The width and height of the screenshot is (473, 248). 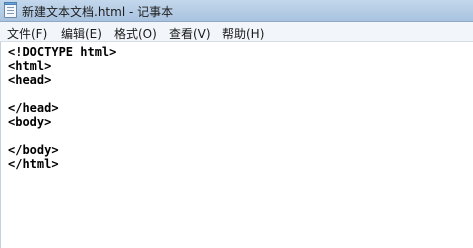 I want to click on code-line-1: <!DOCTYPE html>, so click(x=62, y=52).